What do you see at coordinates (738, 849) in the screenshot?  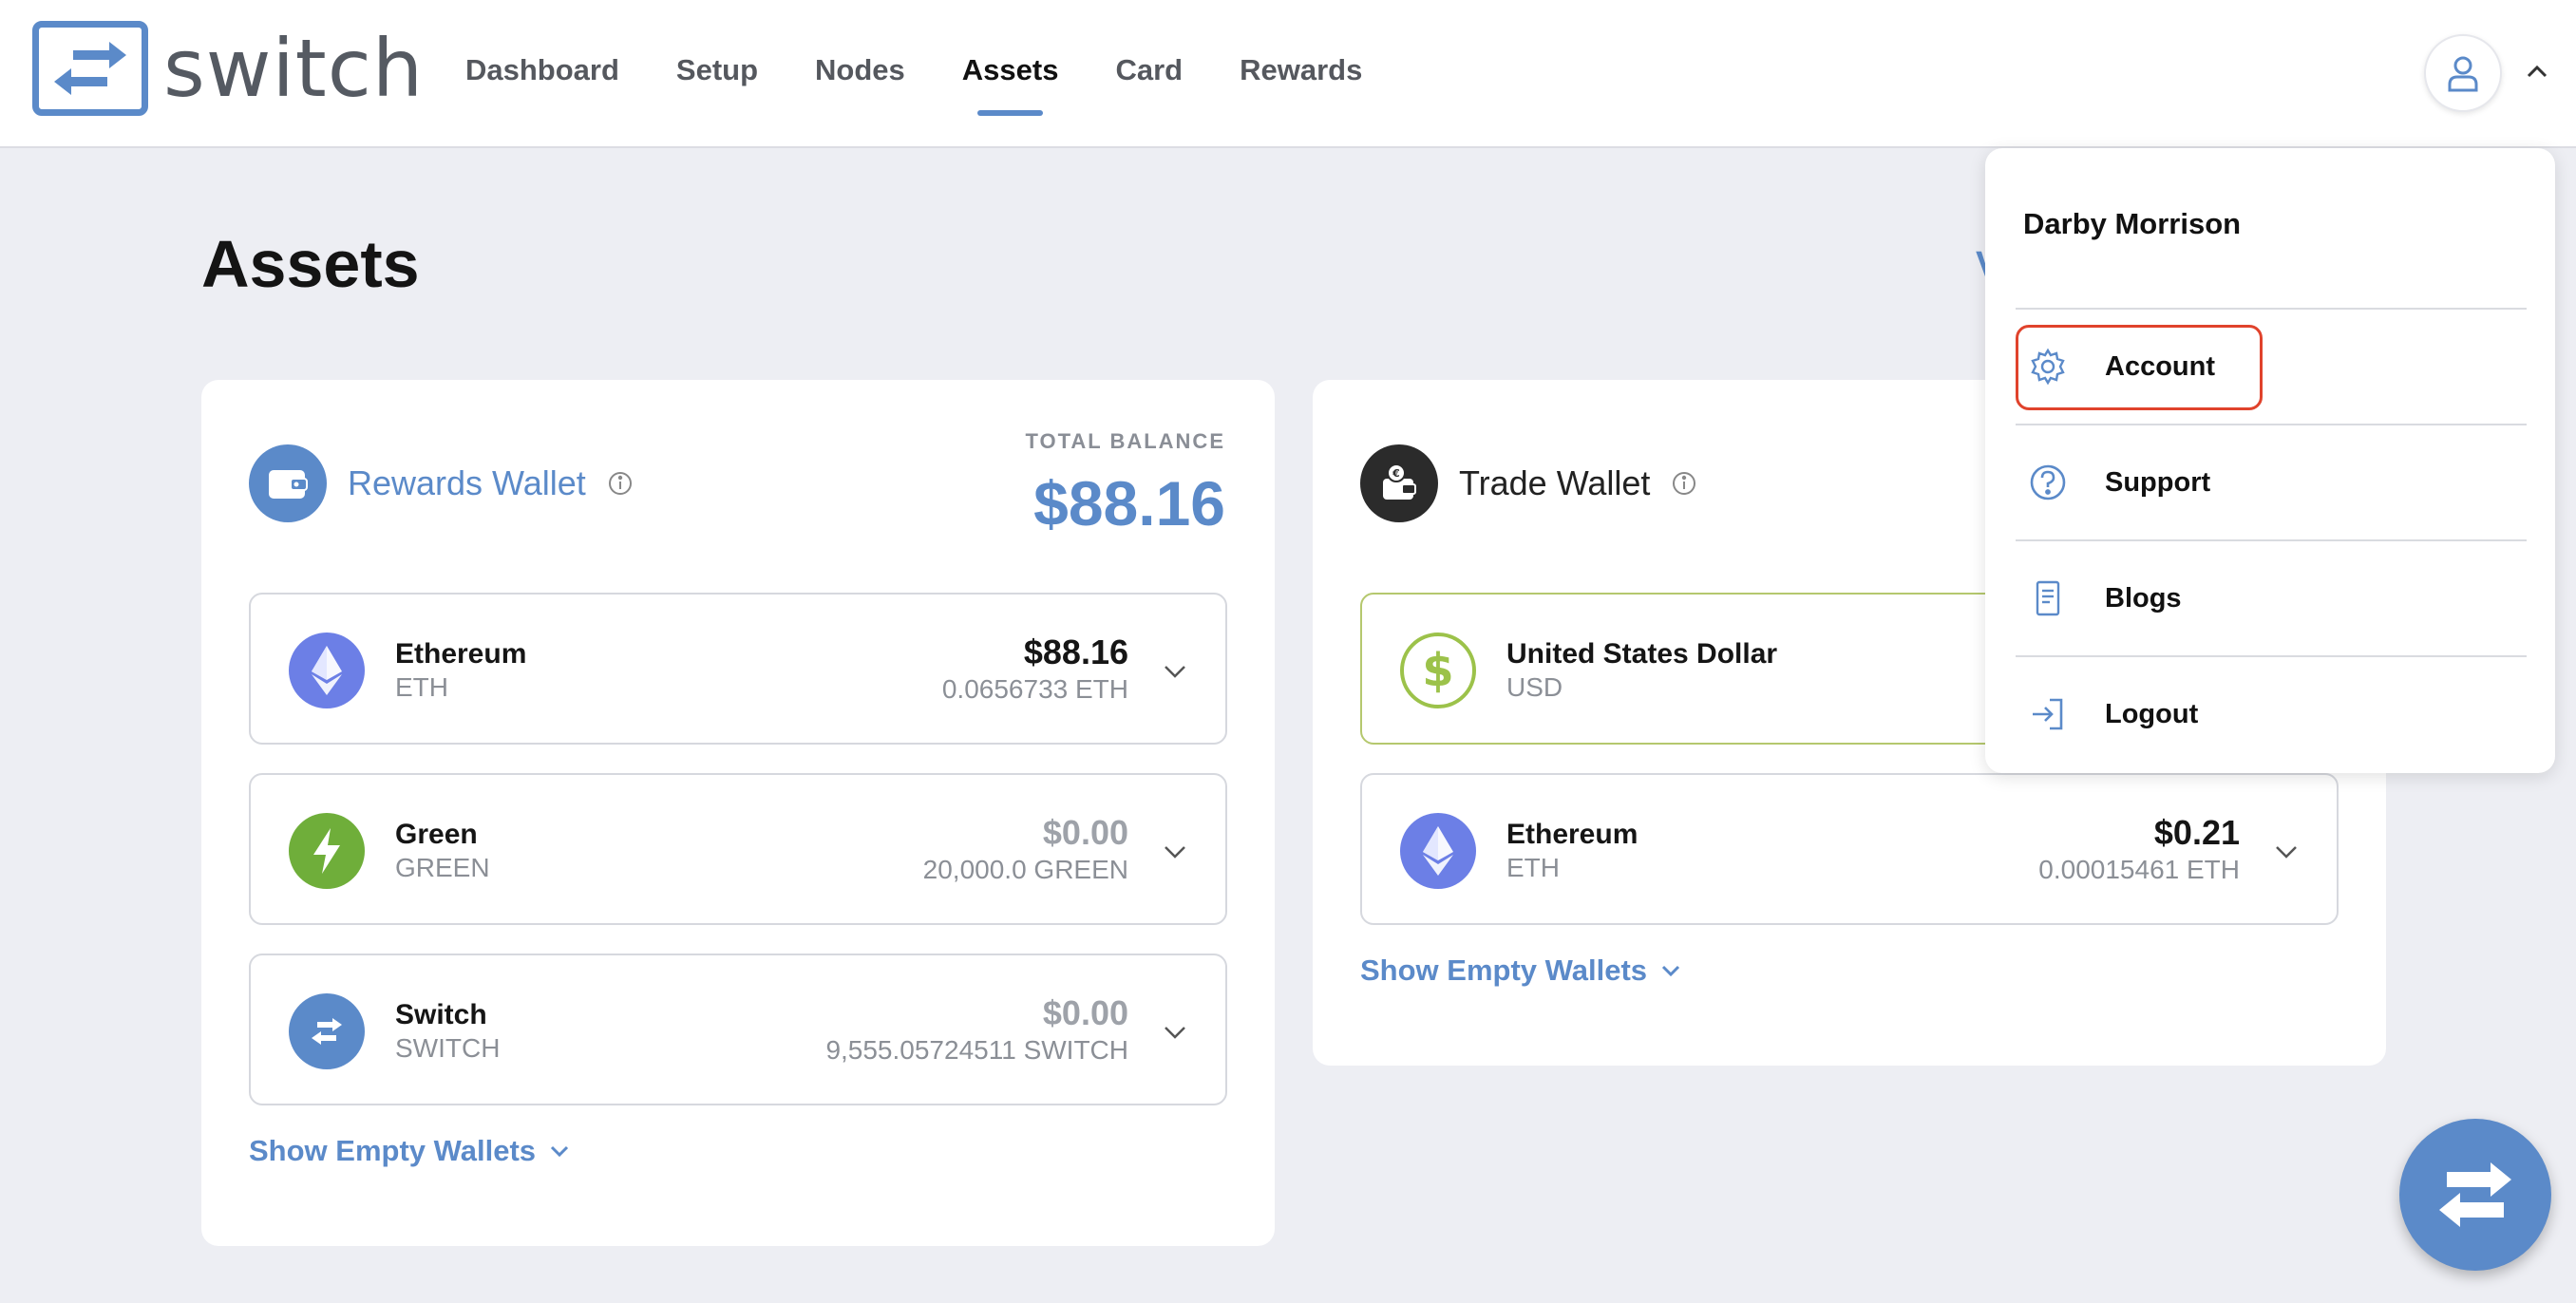 I see `asset-row-green: Green GREEN $0.00 20,000.0 GREEN` at bounding box center [738, 849].